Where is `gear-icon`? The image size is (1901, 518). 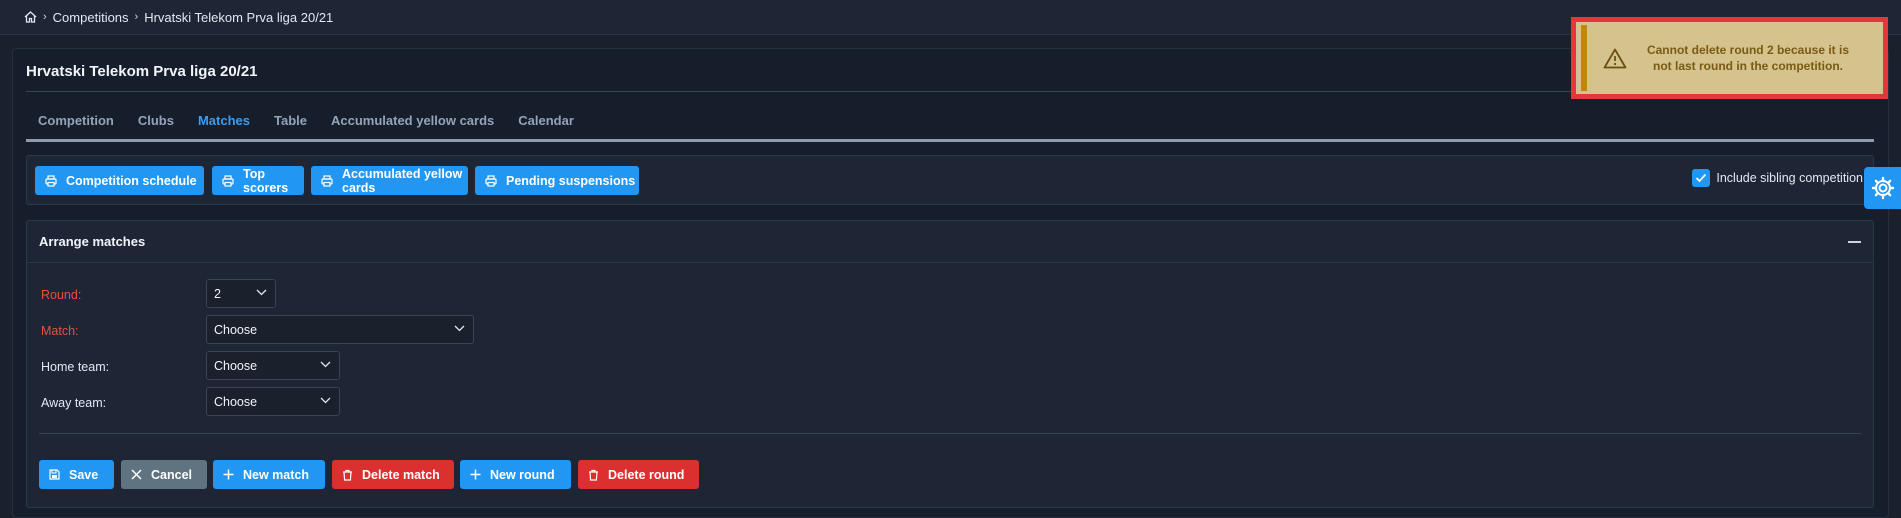 gear-icon is located at coordinates (1882, 188).